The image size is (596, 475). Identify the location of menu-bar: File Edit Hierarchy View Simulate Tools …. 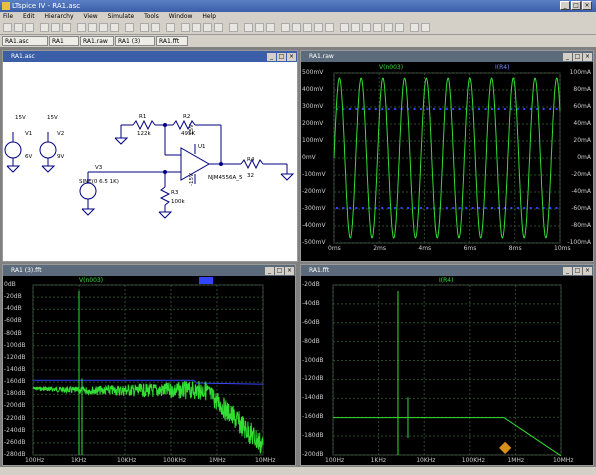
(298, 16).